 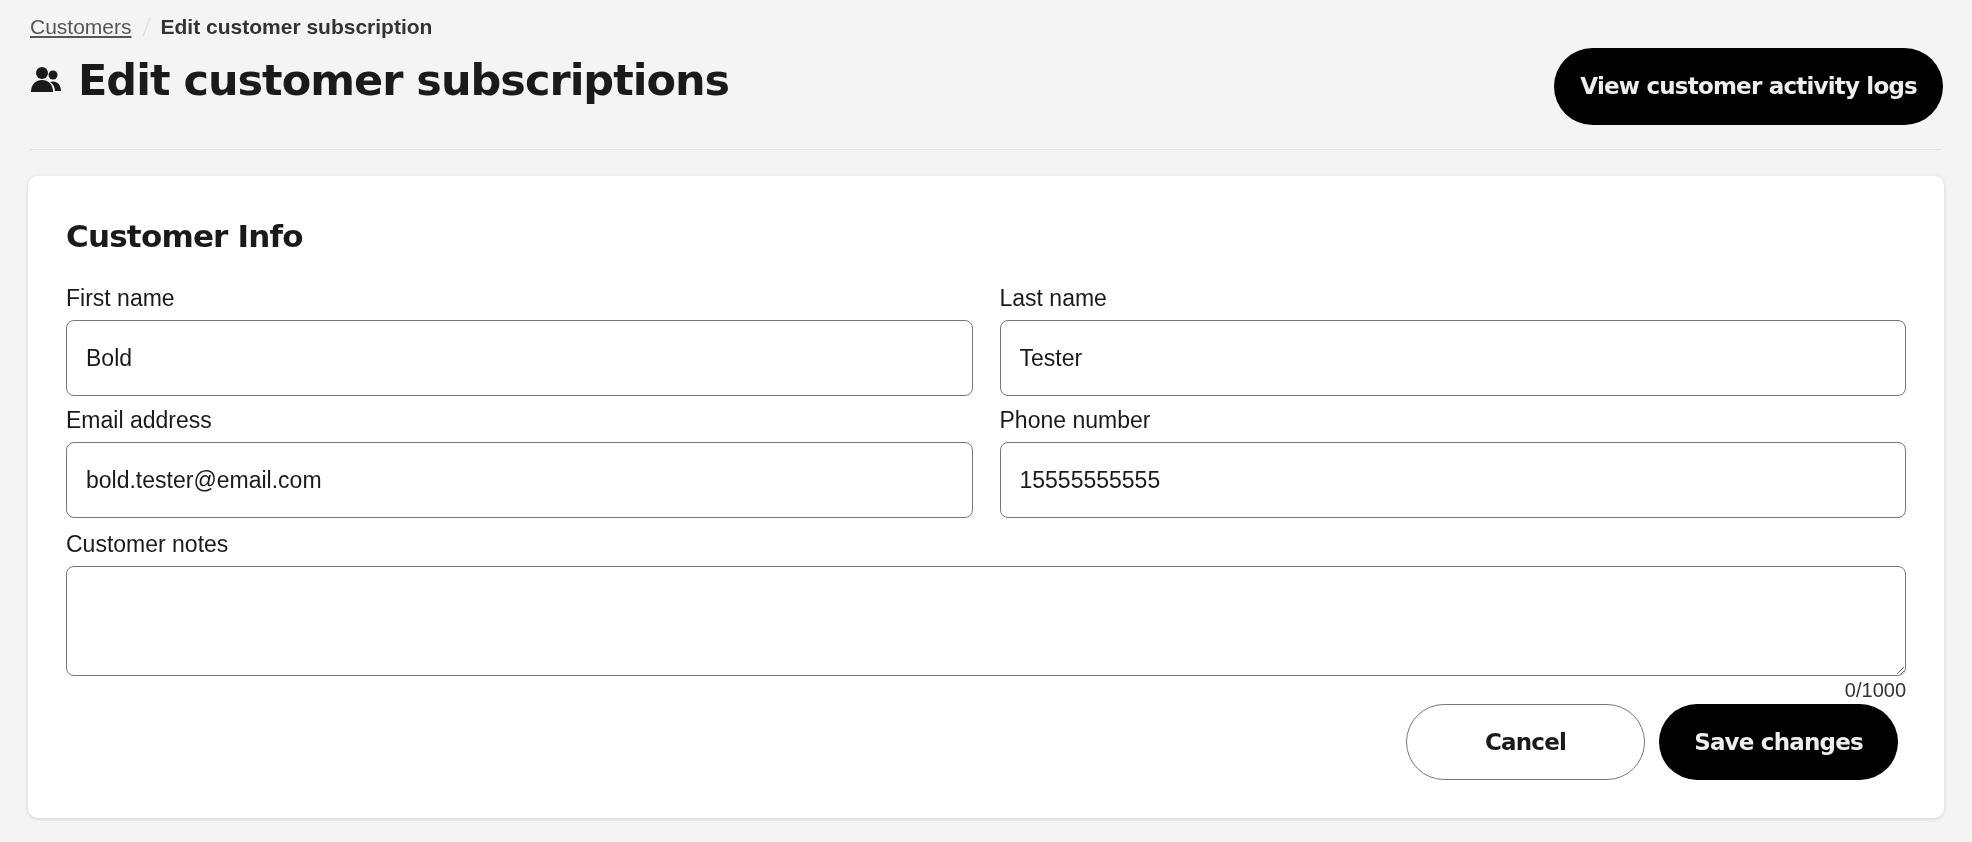 I want to click on breadcrumb-link: Customers, so click(x=81, y=27).